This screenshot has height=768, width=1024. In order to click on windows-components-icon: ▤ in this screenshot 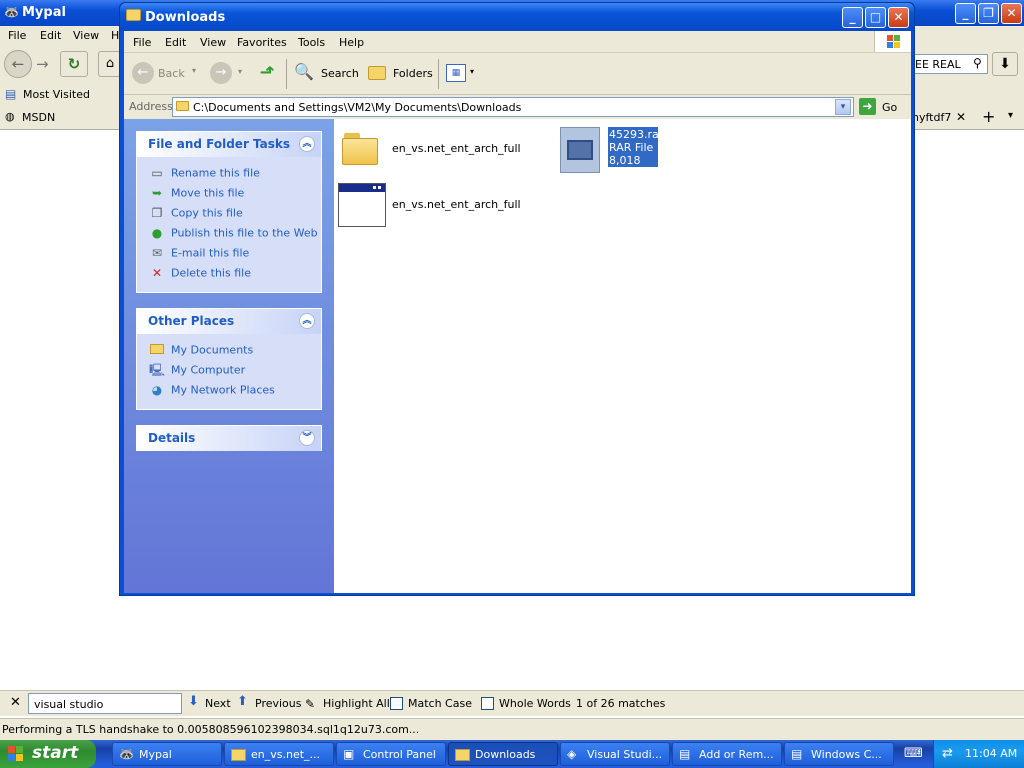, I will do `click(797, 754)`.